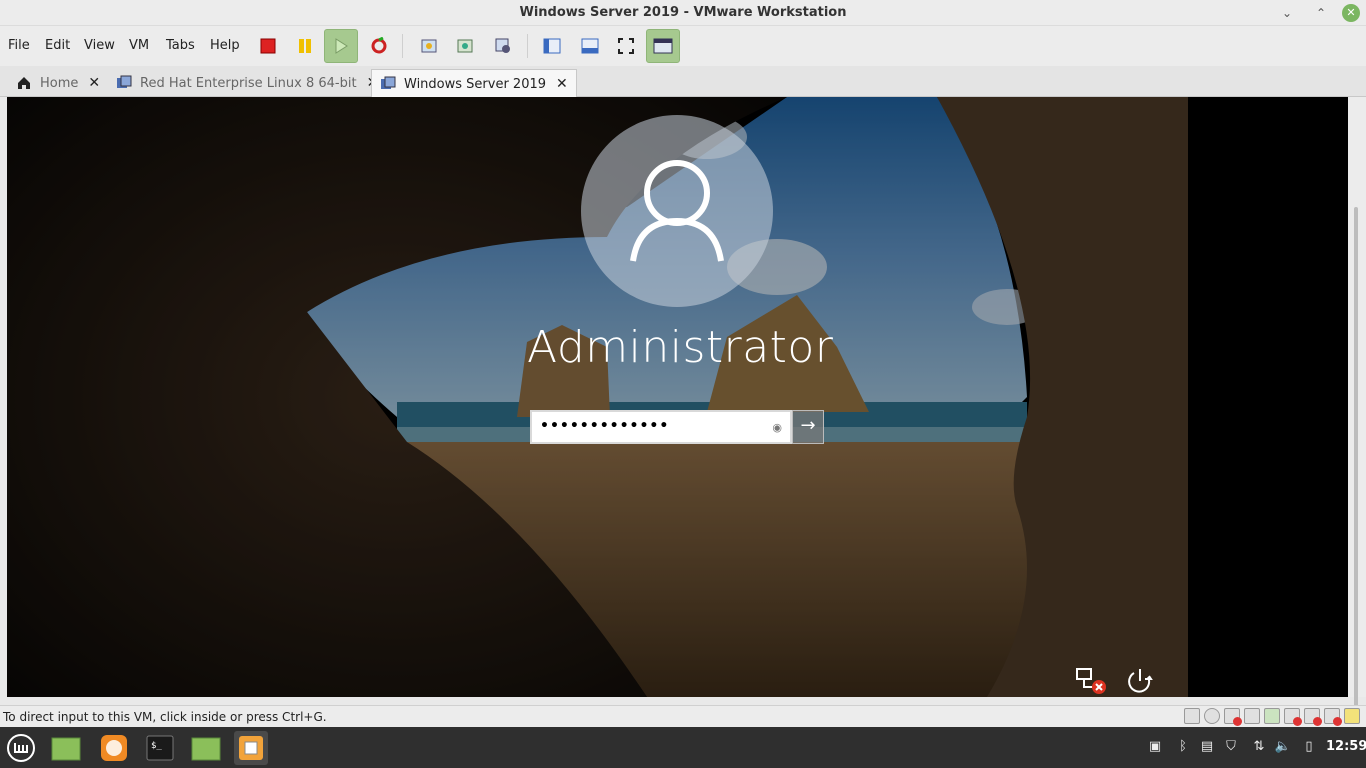 The width and height of the screenshot is (1366, 768). I want to click on login-username: Administrator, so click(680, 347).